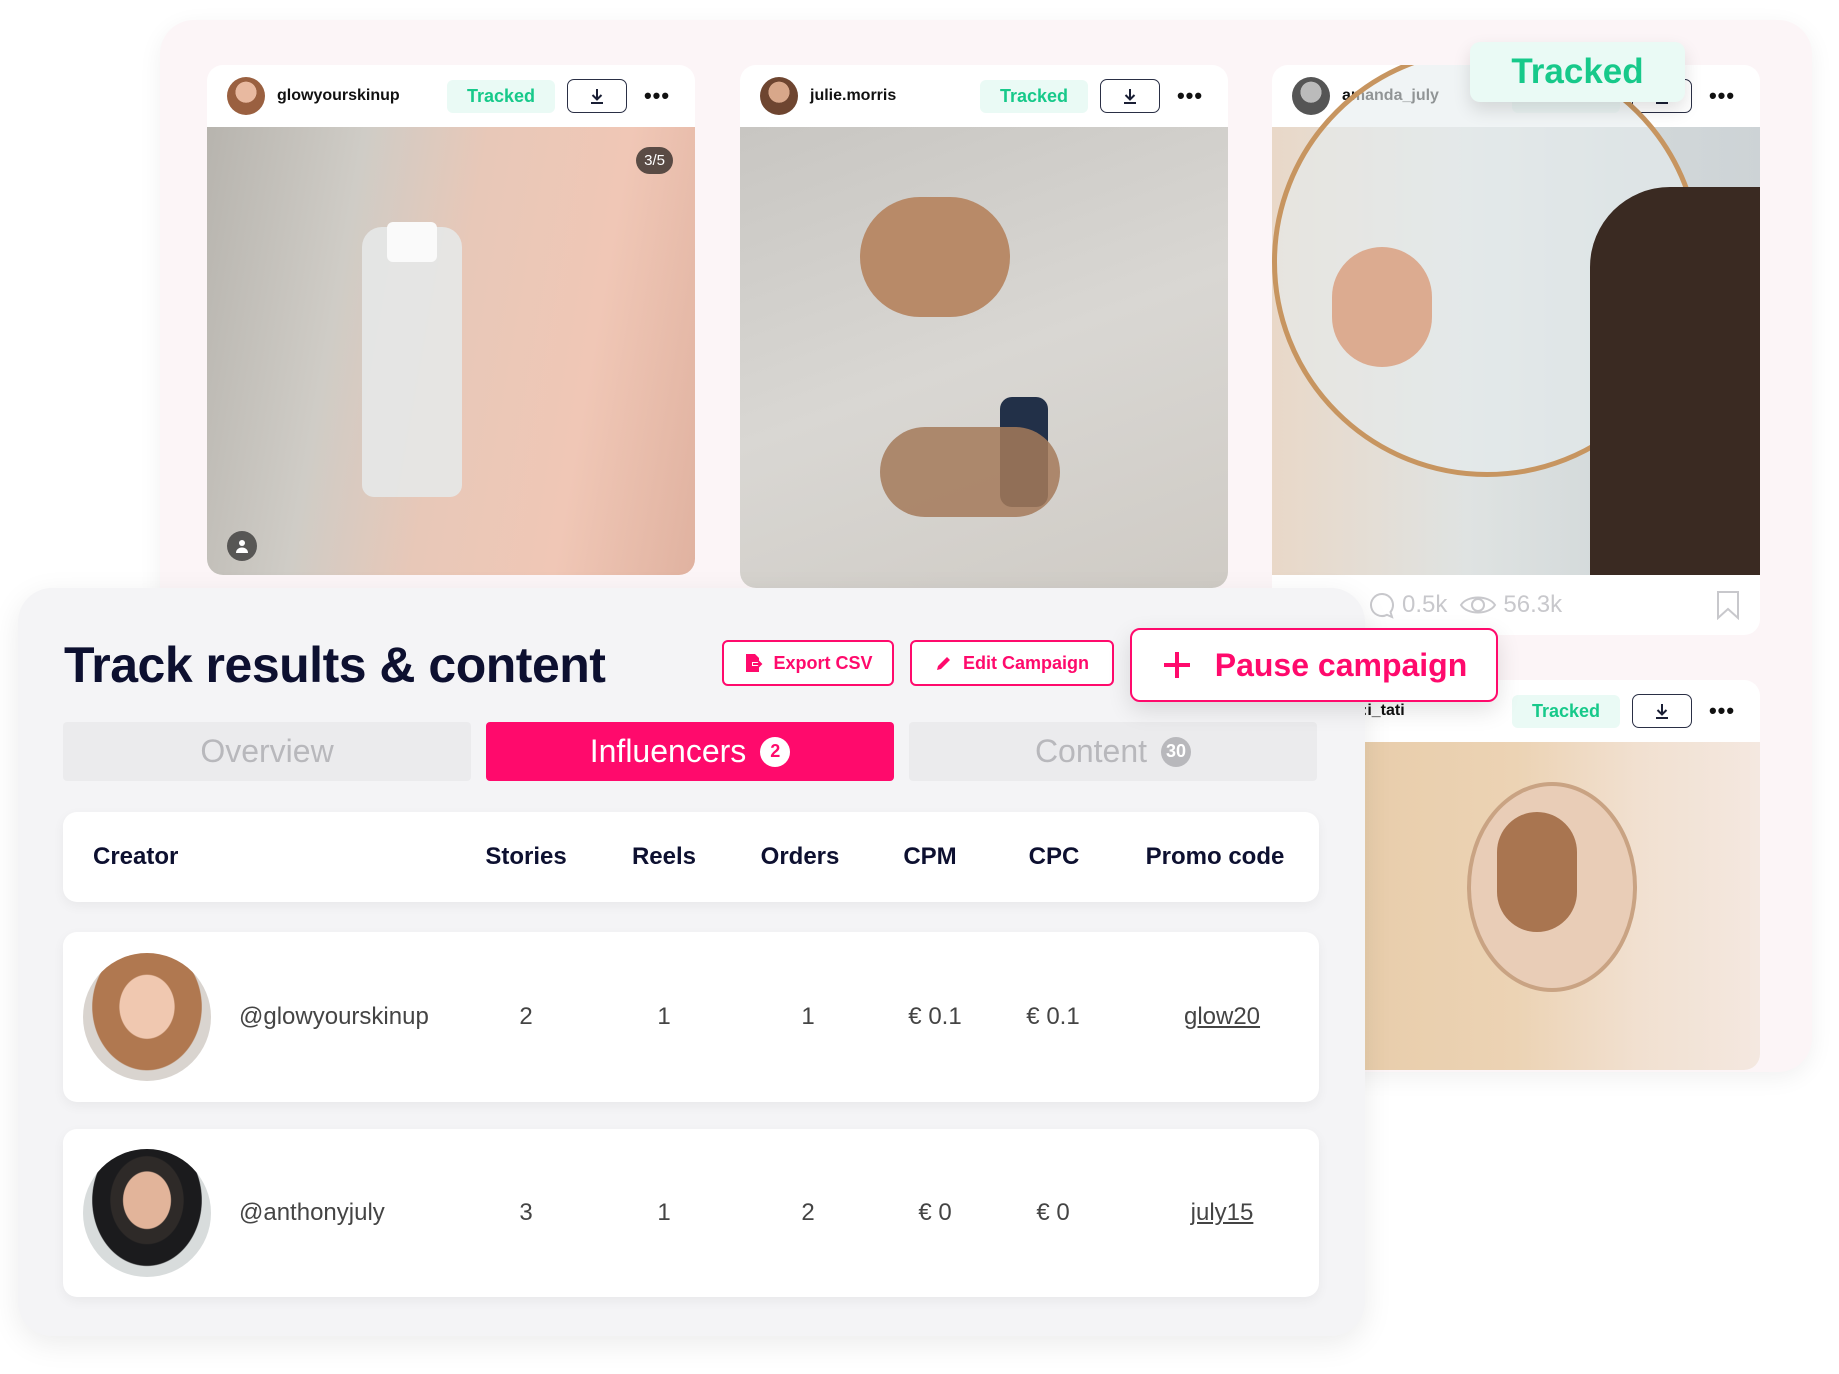  What do you see at coordinates (935, 1016) in the screenshot?
I see `cpm-value: € 0.1` at bounding box center [935, 1016].